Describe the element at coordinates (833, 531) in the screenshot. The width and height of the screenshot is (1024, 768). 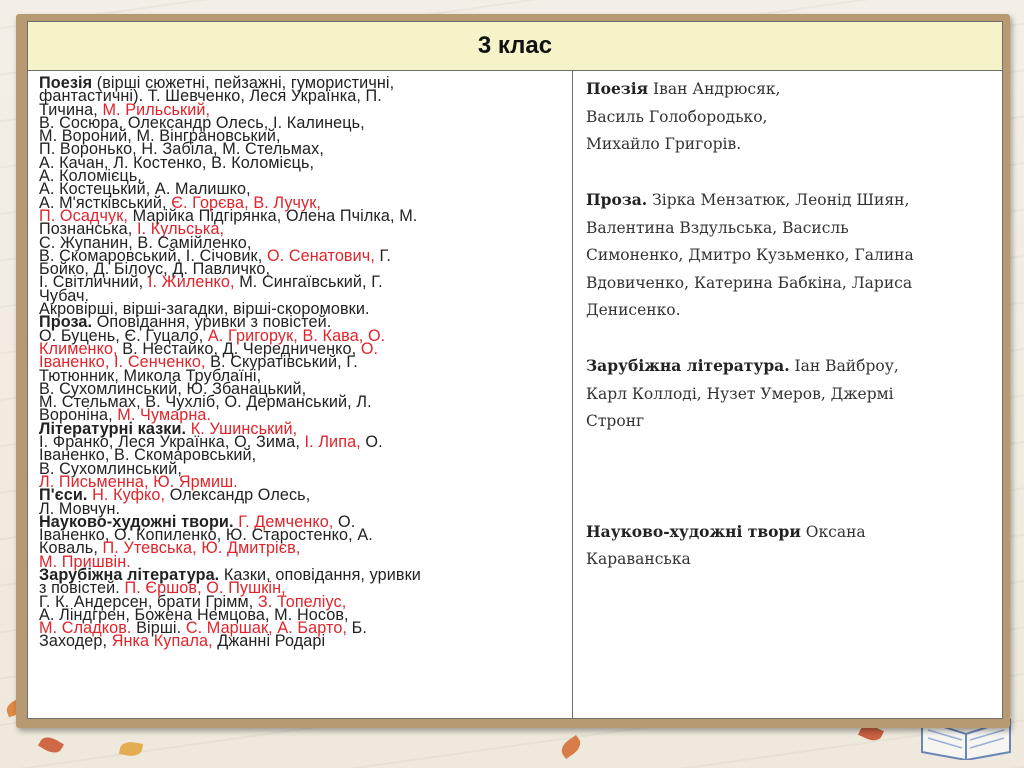
I see `science-text: Оксана` at that location.